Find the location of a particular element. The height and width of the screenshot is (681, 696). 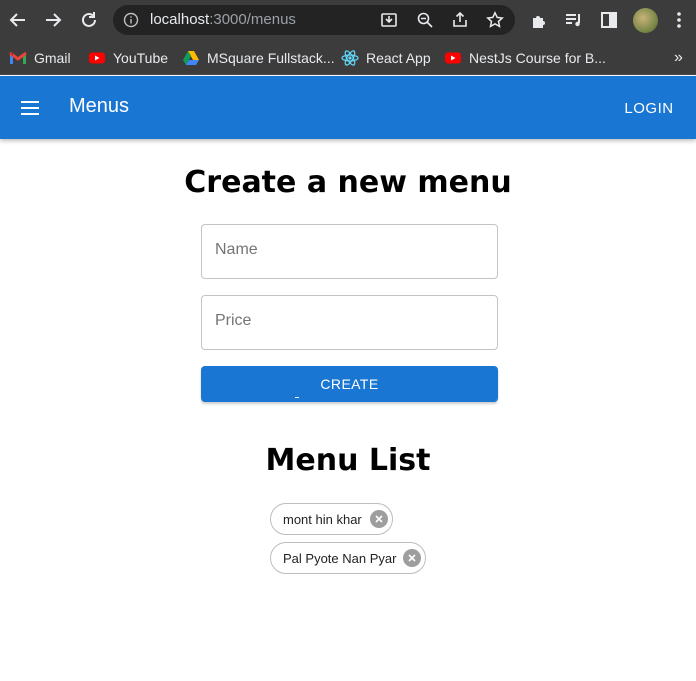

reload-button is located at coordinates (89, 20).